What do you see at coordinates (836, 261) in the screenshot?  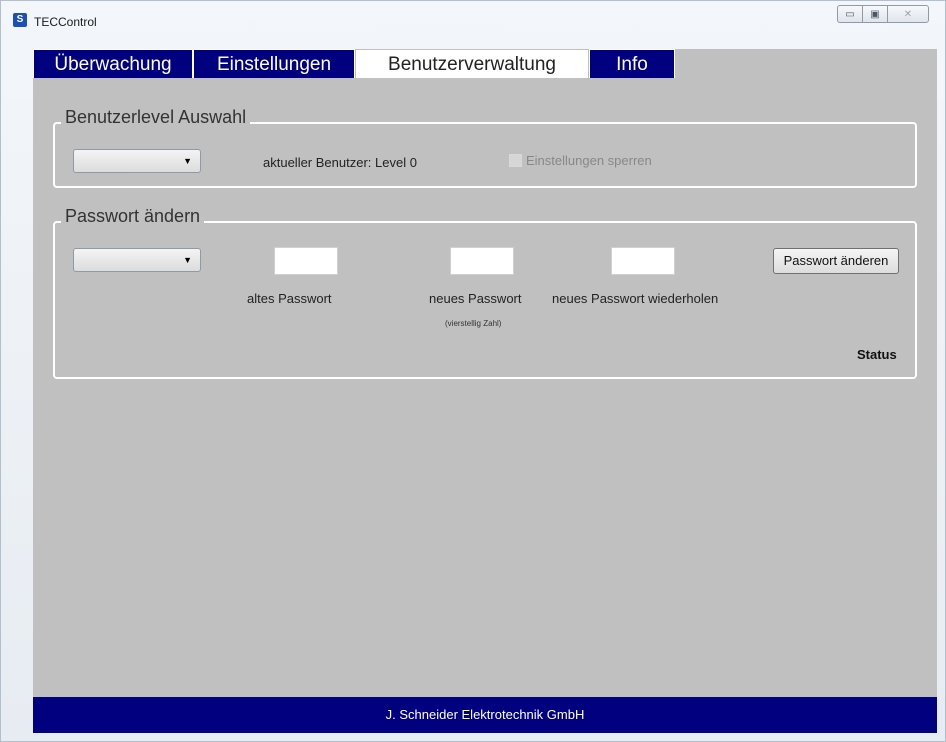 I see `change-password-button: Passwort änderen` at bounding box center [836, 261].